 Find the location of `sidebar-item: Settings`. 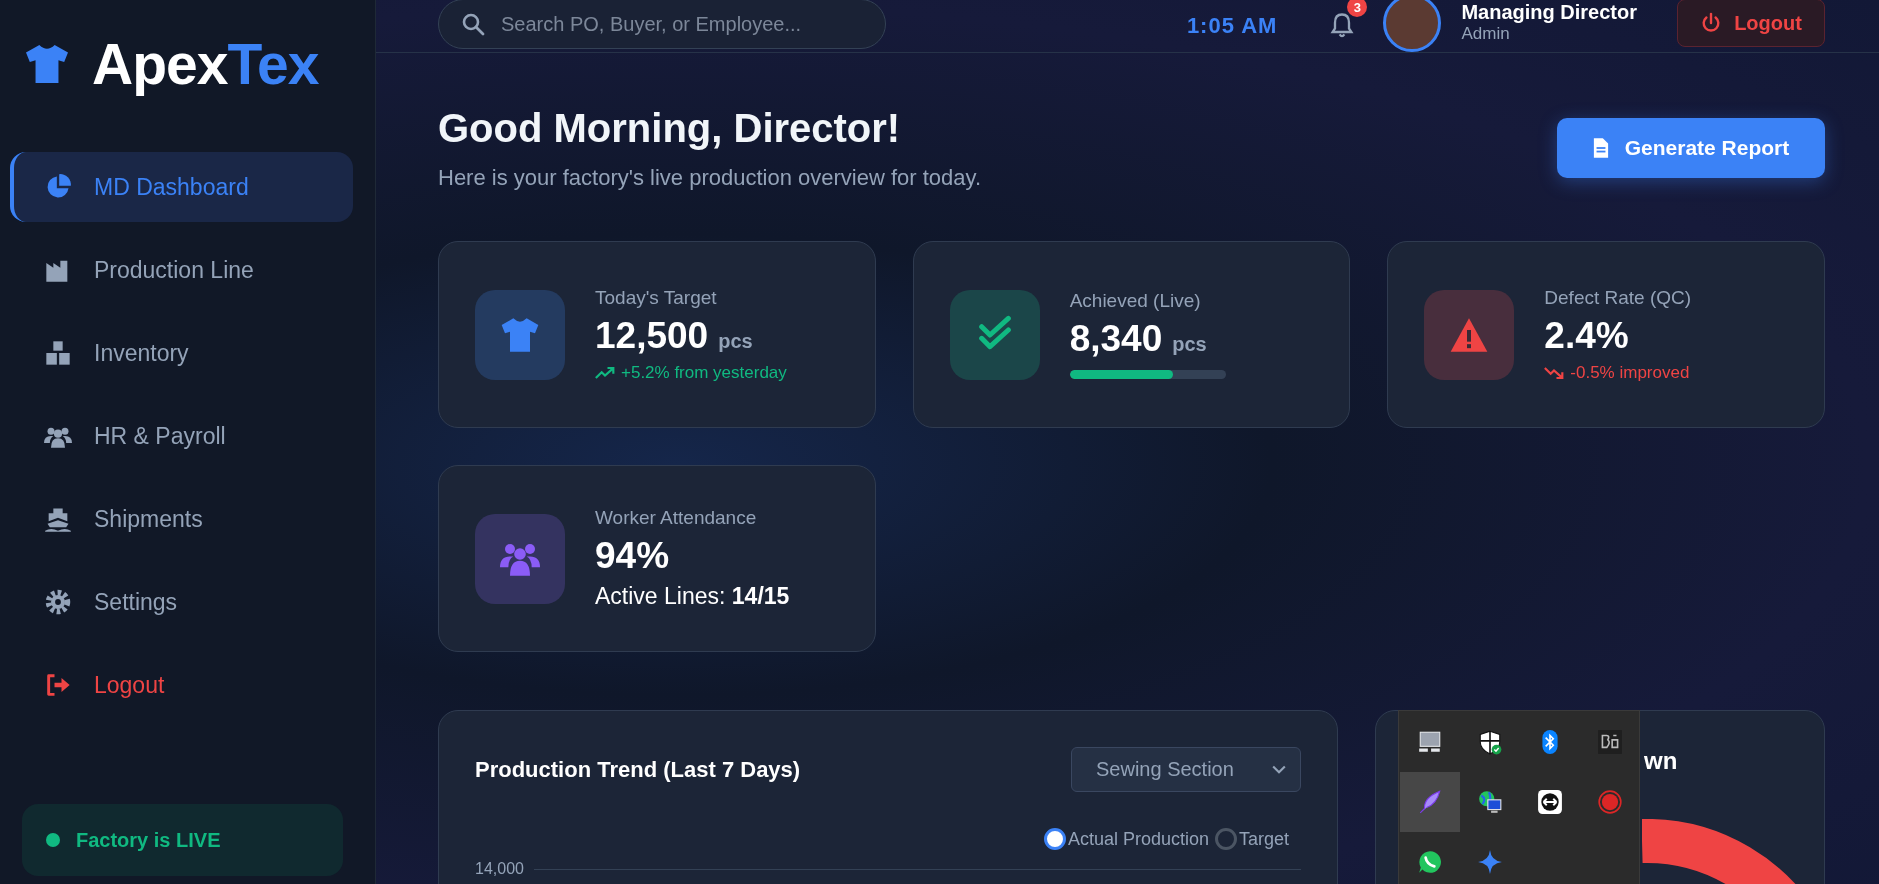

sidebar-item: Settings is located at coordinates (181, 602).